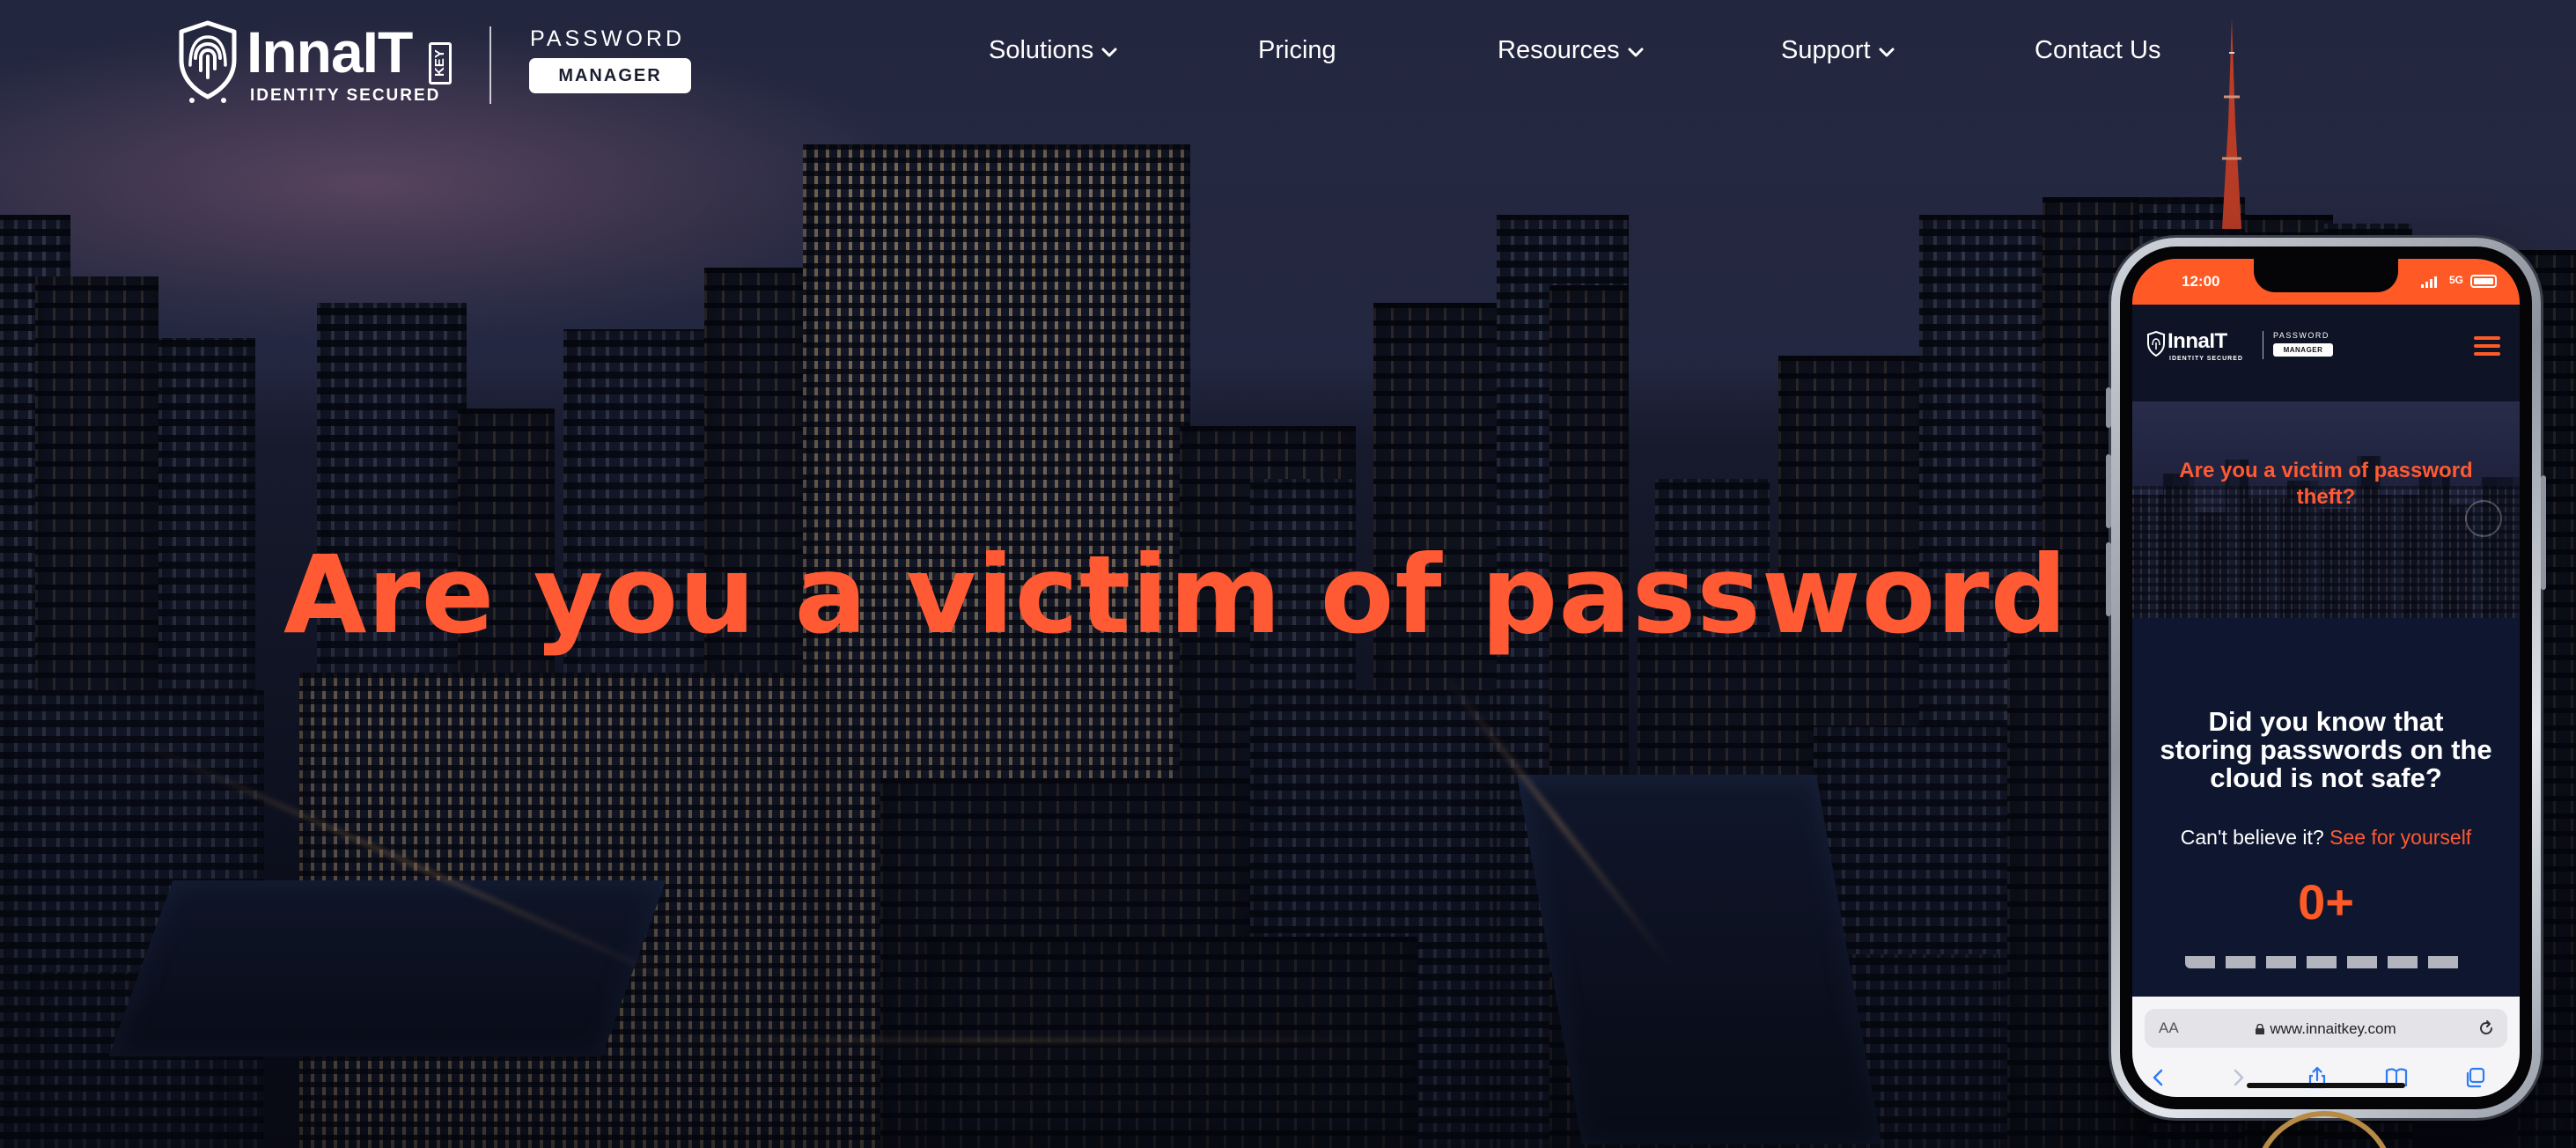  Describe the element at coordinates (330, 52) in the screenshot. I see `brand-name: InnaIT` at that location.